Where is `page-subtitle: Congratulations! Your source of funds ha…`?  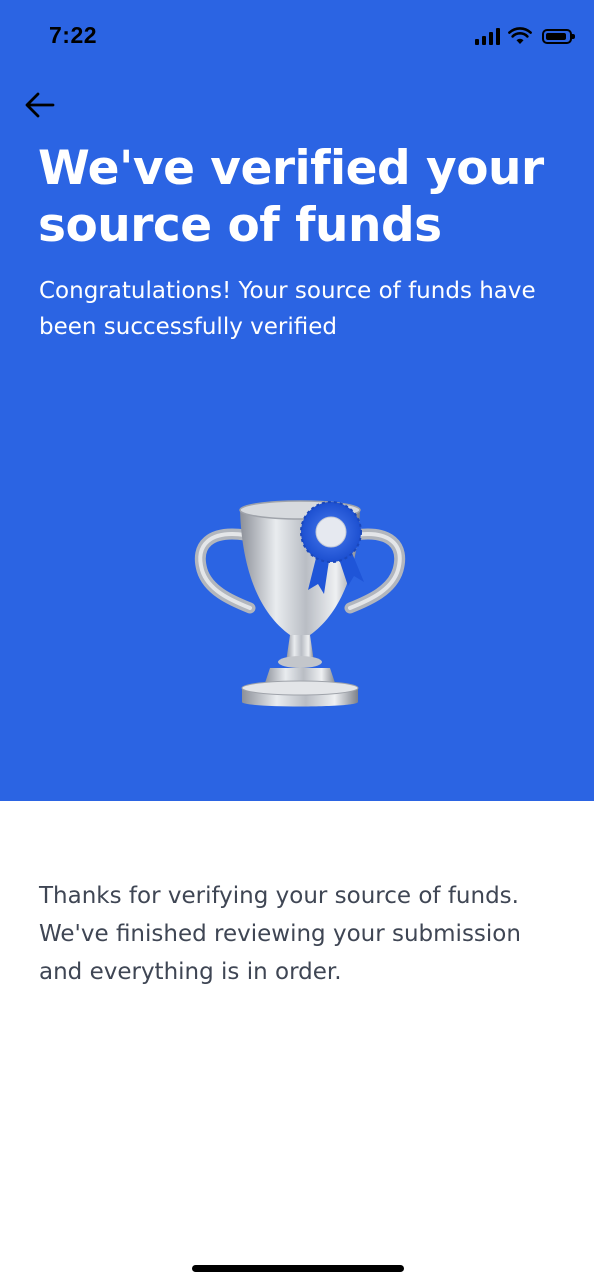
page-subtitle: Congratulations! Your source of funds ha… is located at coordinates (287, 309).